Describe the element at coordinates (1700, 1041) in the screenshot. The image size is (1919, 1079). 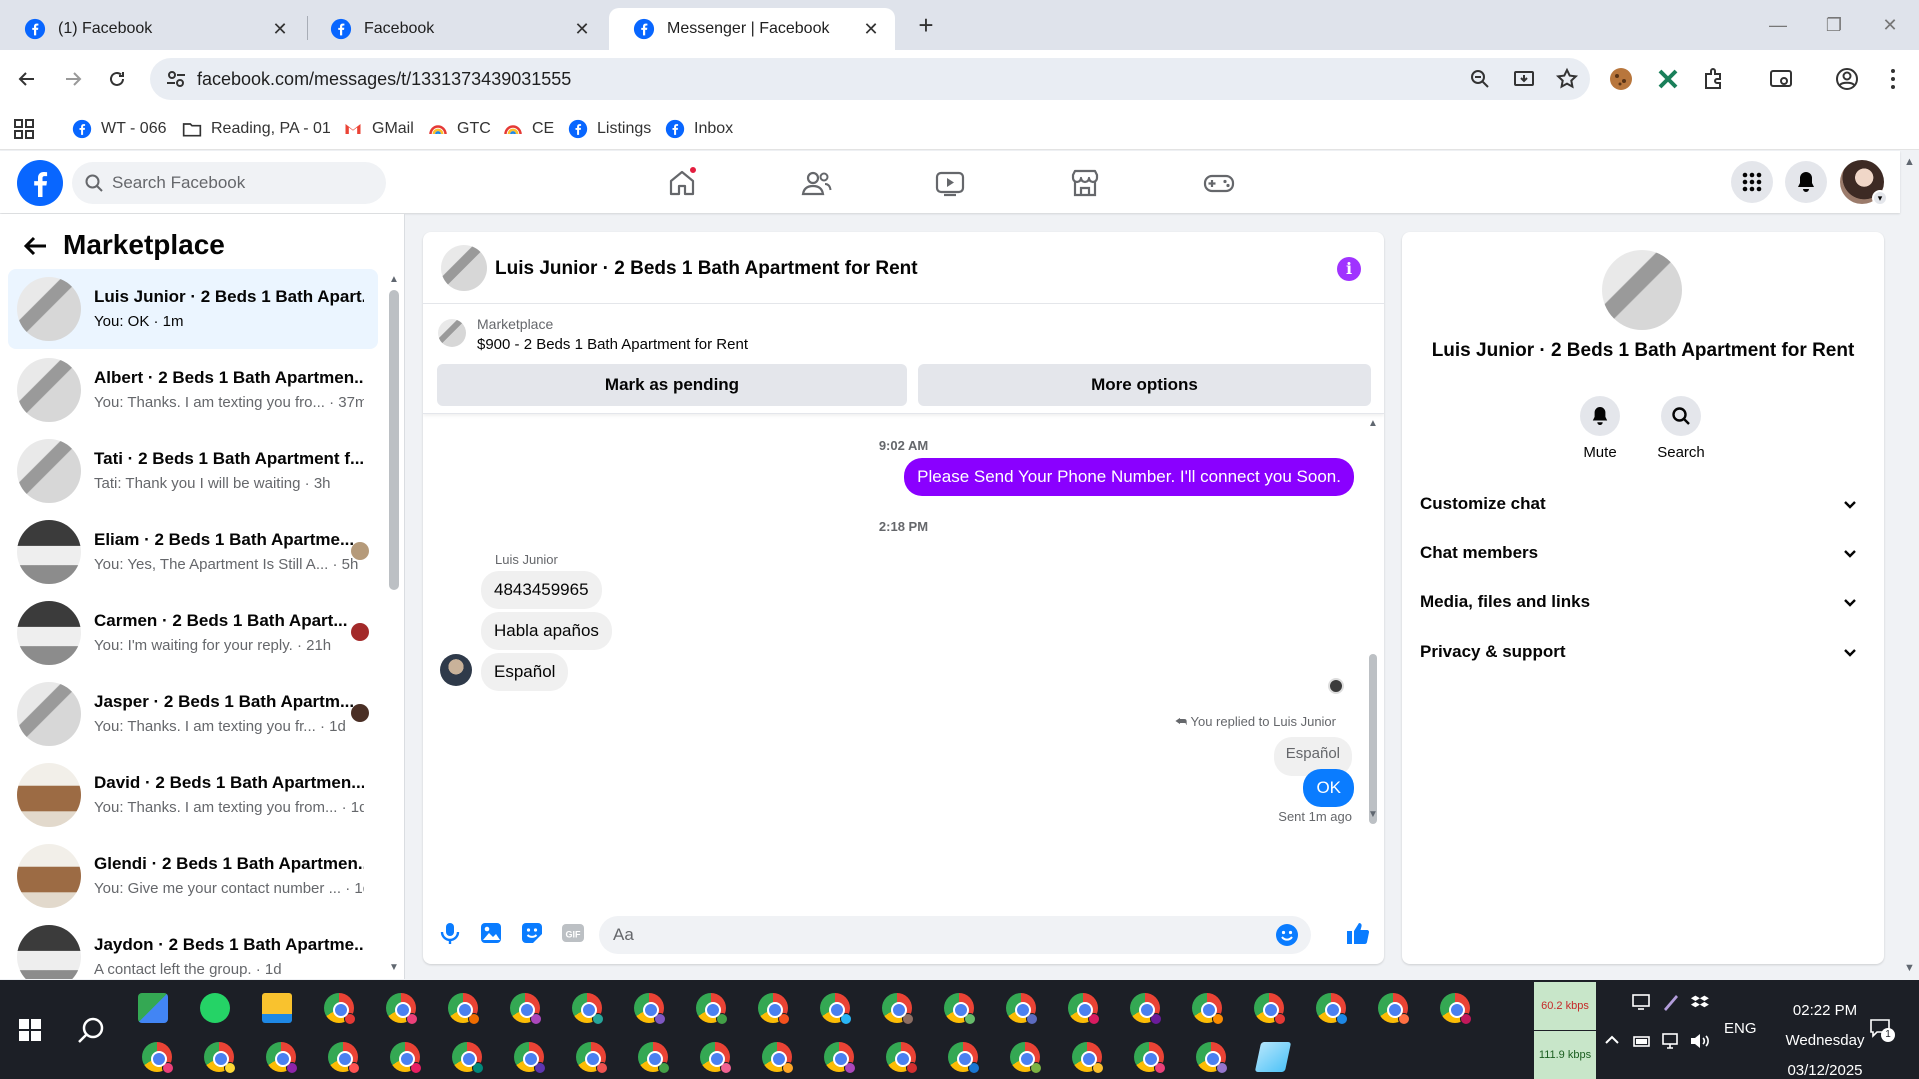
I see `volume-icon` at that location.